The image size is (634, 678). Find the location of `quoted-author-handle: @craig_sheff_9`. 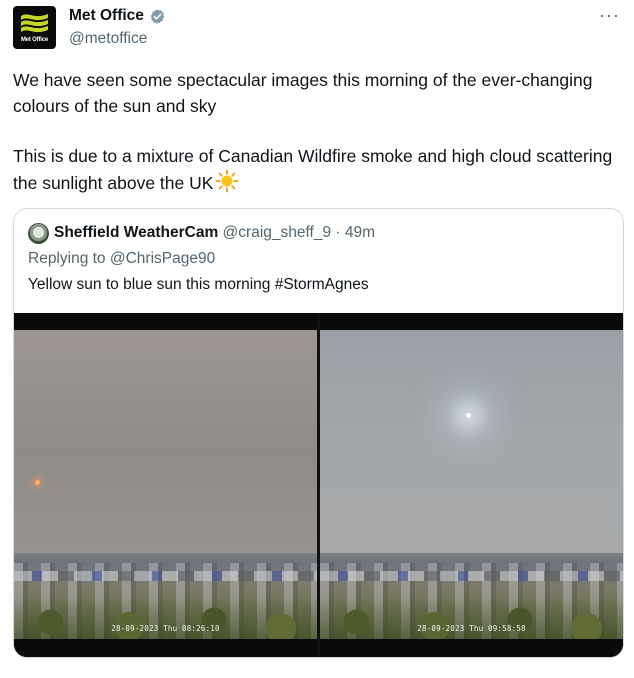

quoted-author-handle: @craig_sheff_9 is located at coordinates (277, 232).